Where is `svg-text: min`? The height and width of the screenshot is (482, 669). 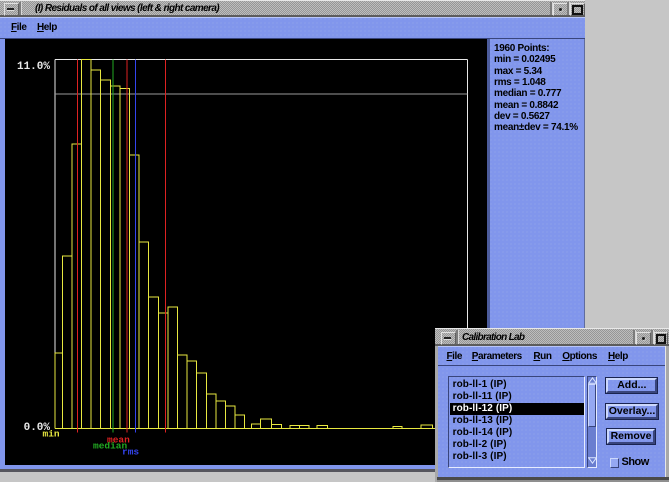
svg-text: min is located at coordinates (51, 434).